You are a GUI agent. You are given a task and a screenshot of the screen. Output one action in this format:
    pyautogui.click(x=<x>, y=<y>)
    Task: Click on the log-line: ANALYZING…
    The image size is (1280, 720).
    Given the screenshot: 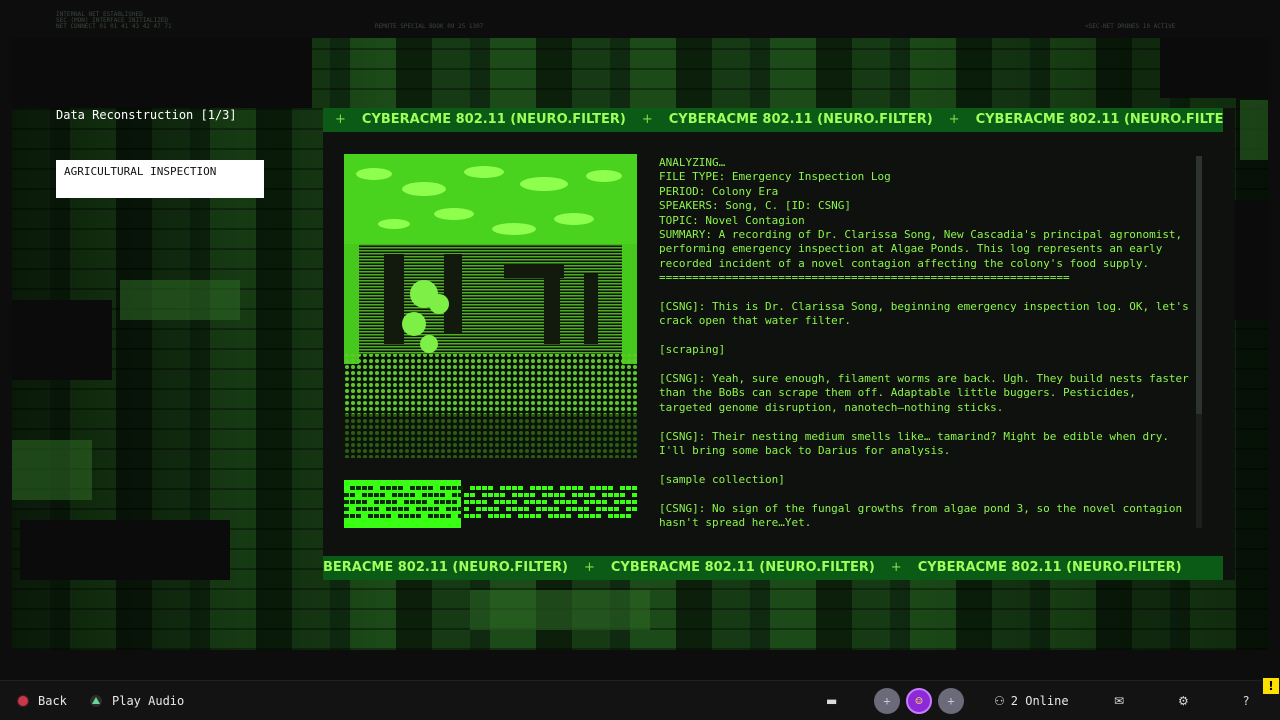 What is the action you would take?
    pyautogui.click(x=692, y=162)
    